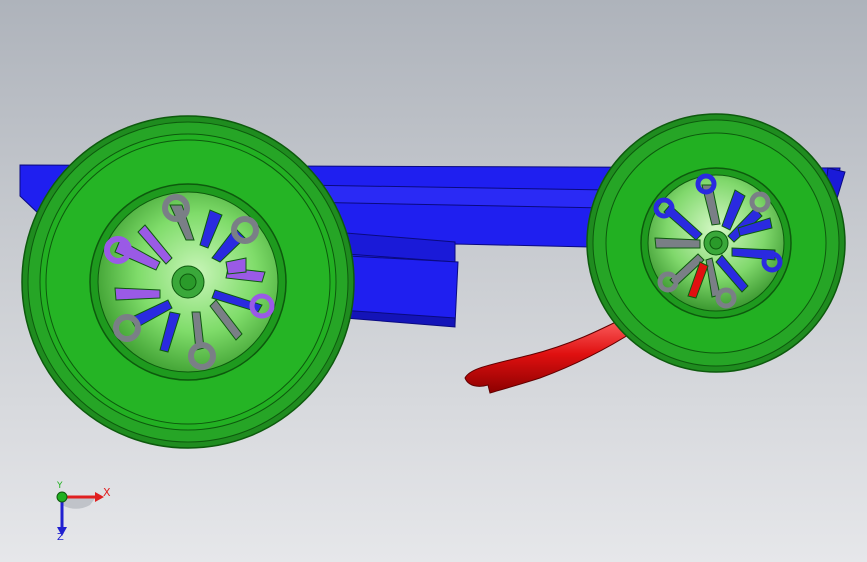 Image resolution: width=867 pixels, height=562 pixels. I want to click on z-axis-label: Z, so click(60, 537).